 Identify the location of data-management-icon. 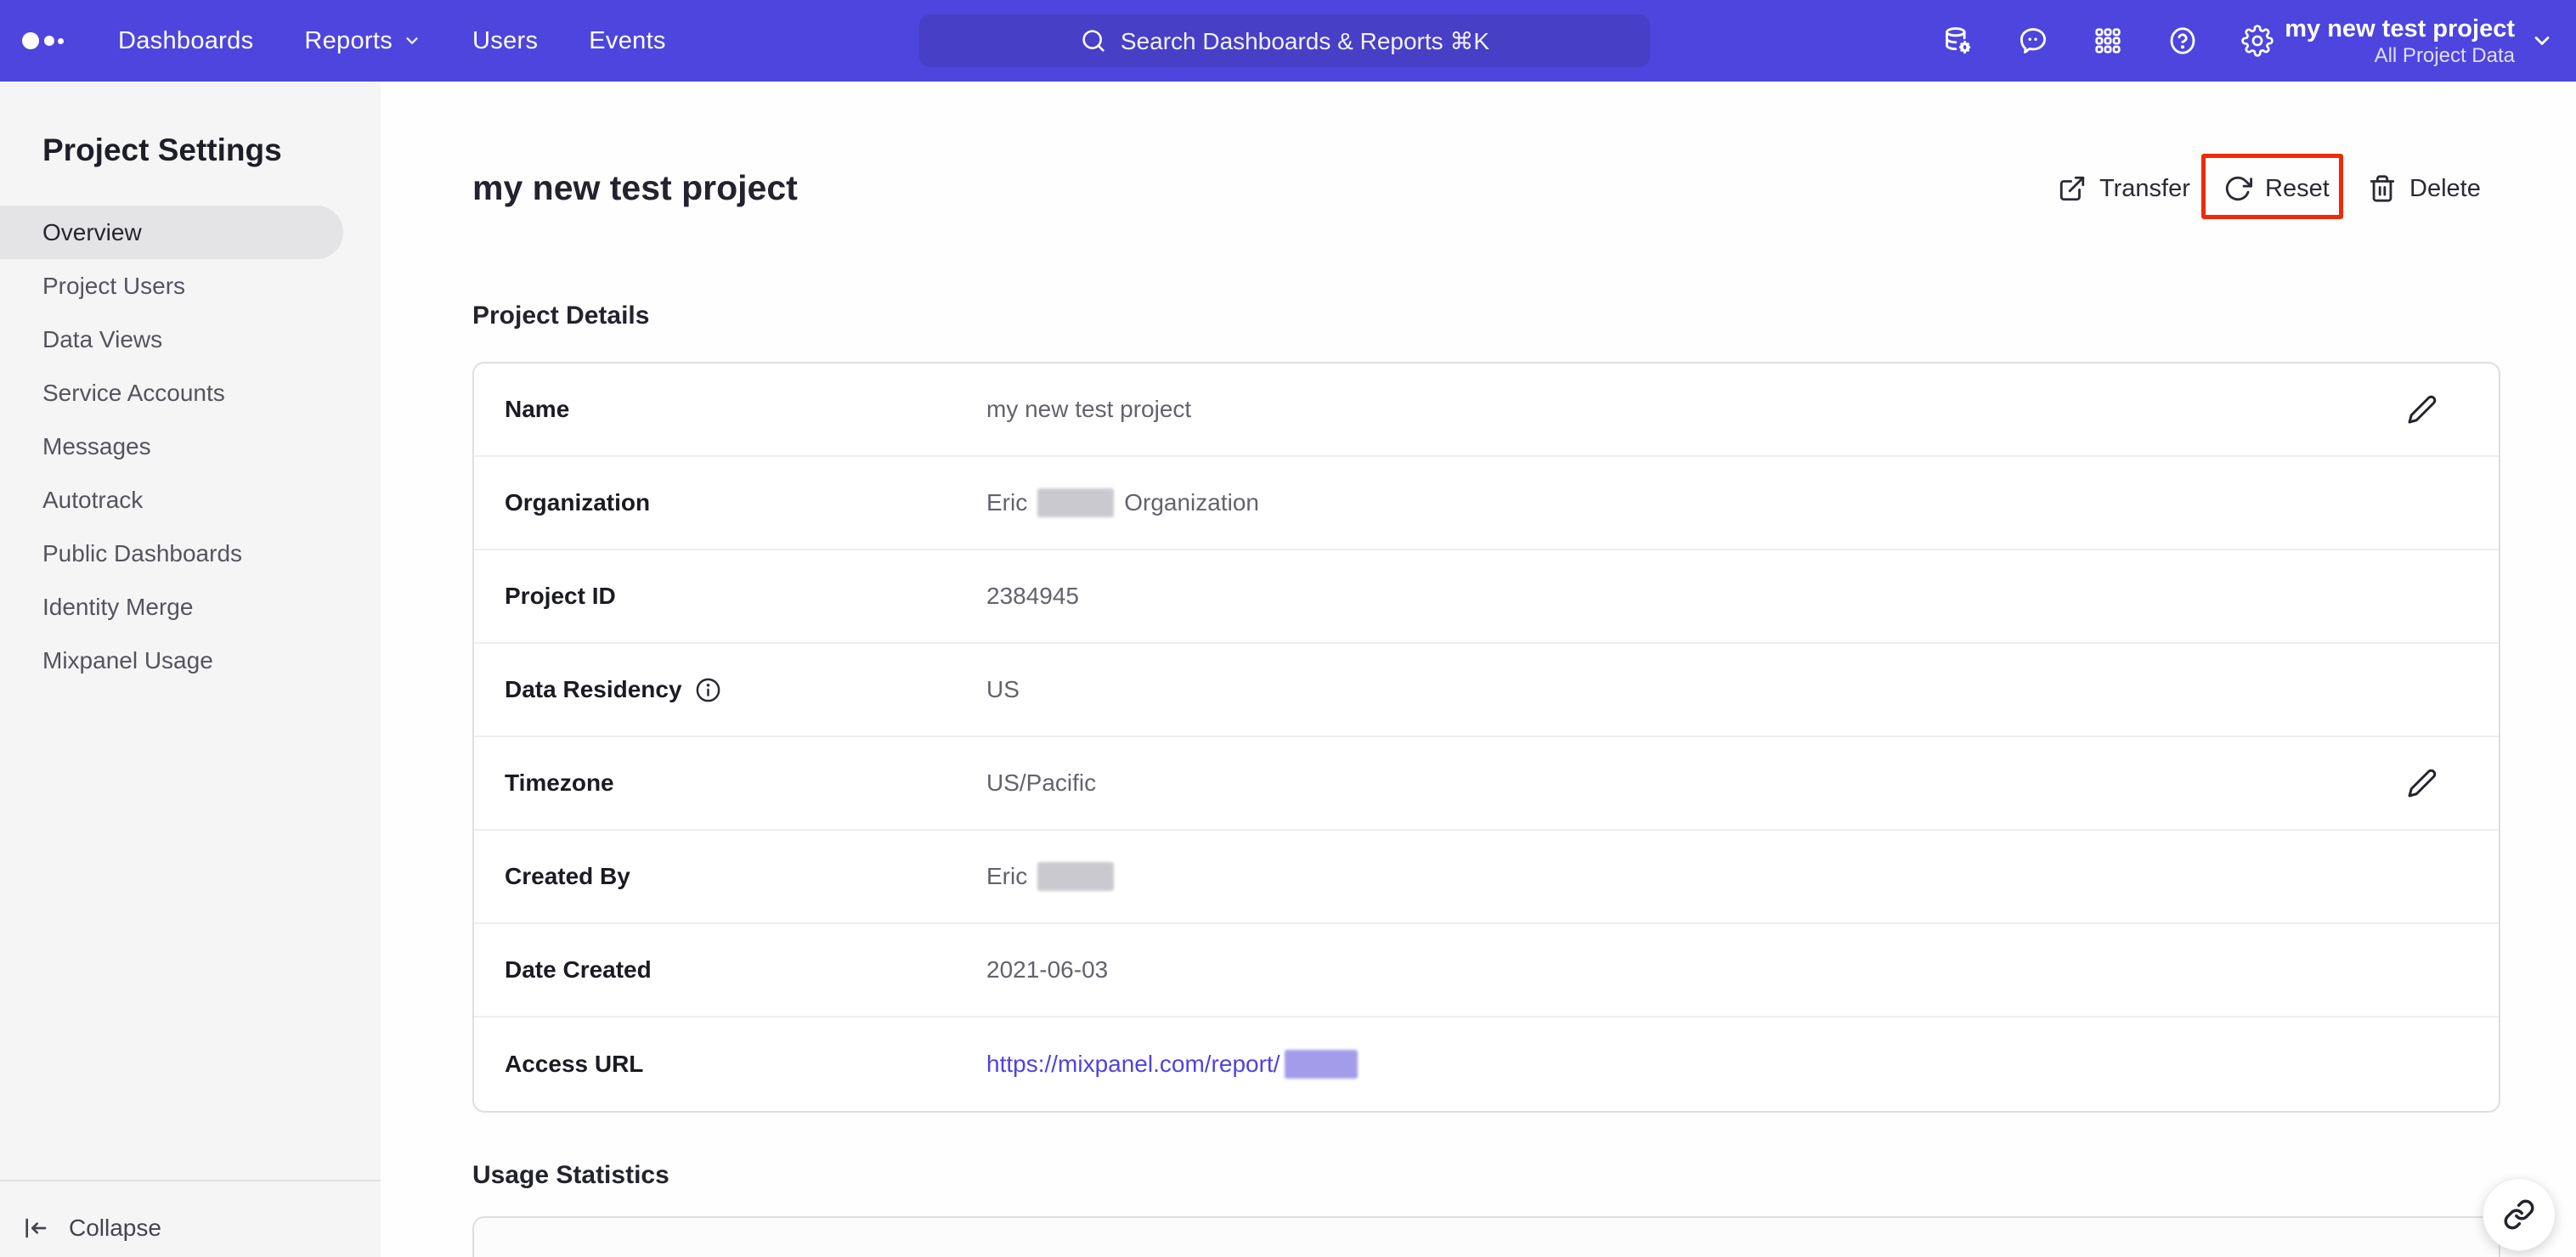
(1958, 41).